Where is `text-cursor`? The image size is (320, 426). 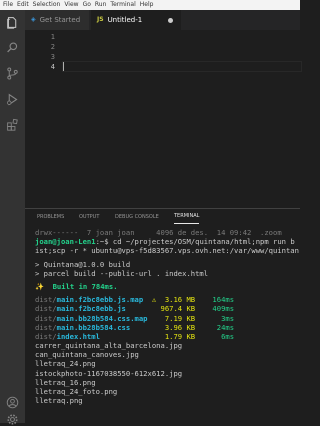 text-cursor is located at coordinates (63, 66).